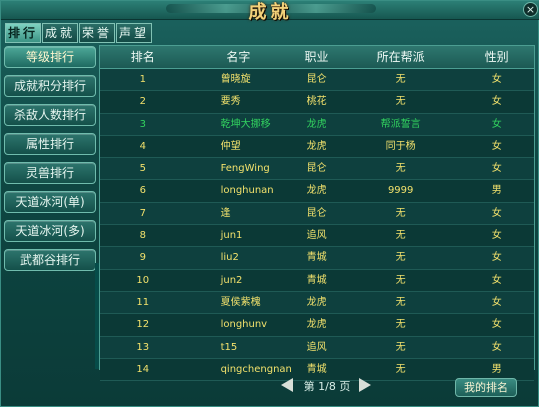  Describe the element at coordinates (231, 236) in the screenshot. I see `cell-name: jun1` at that location.